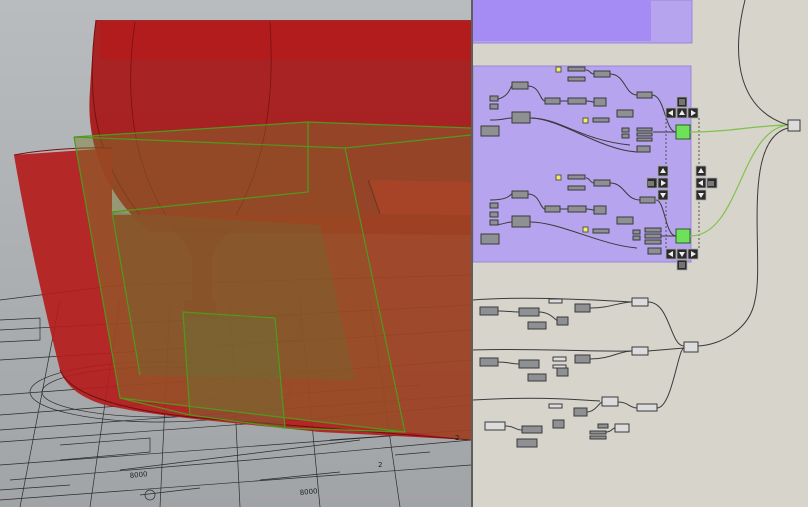  I want to click on component-group-top, so click(583, 22).